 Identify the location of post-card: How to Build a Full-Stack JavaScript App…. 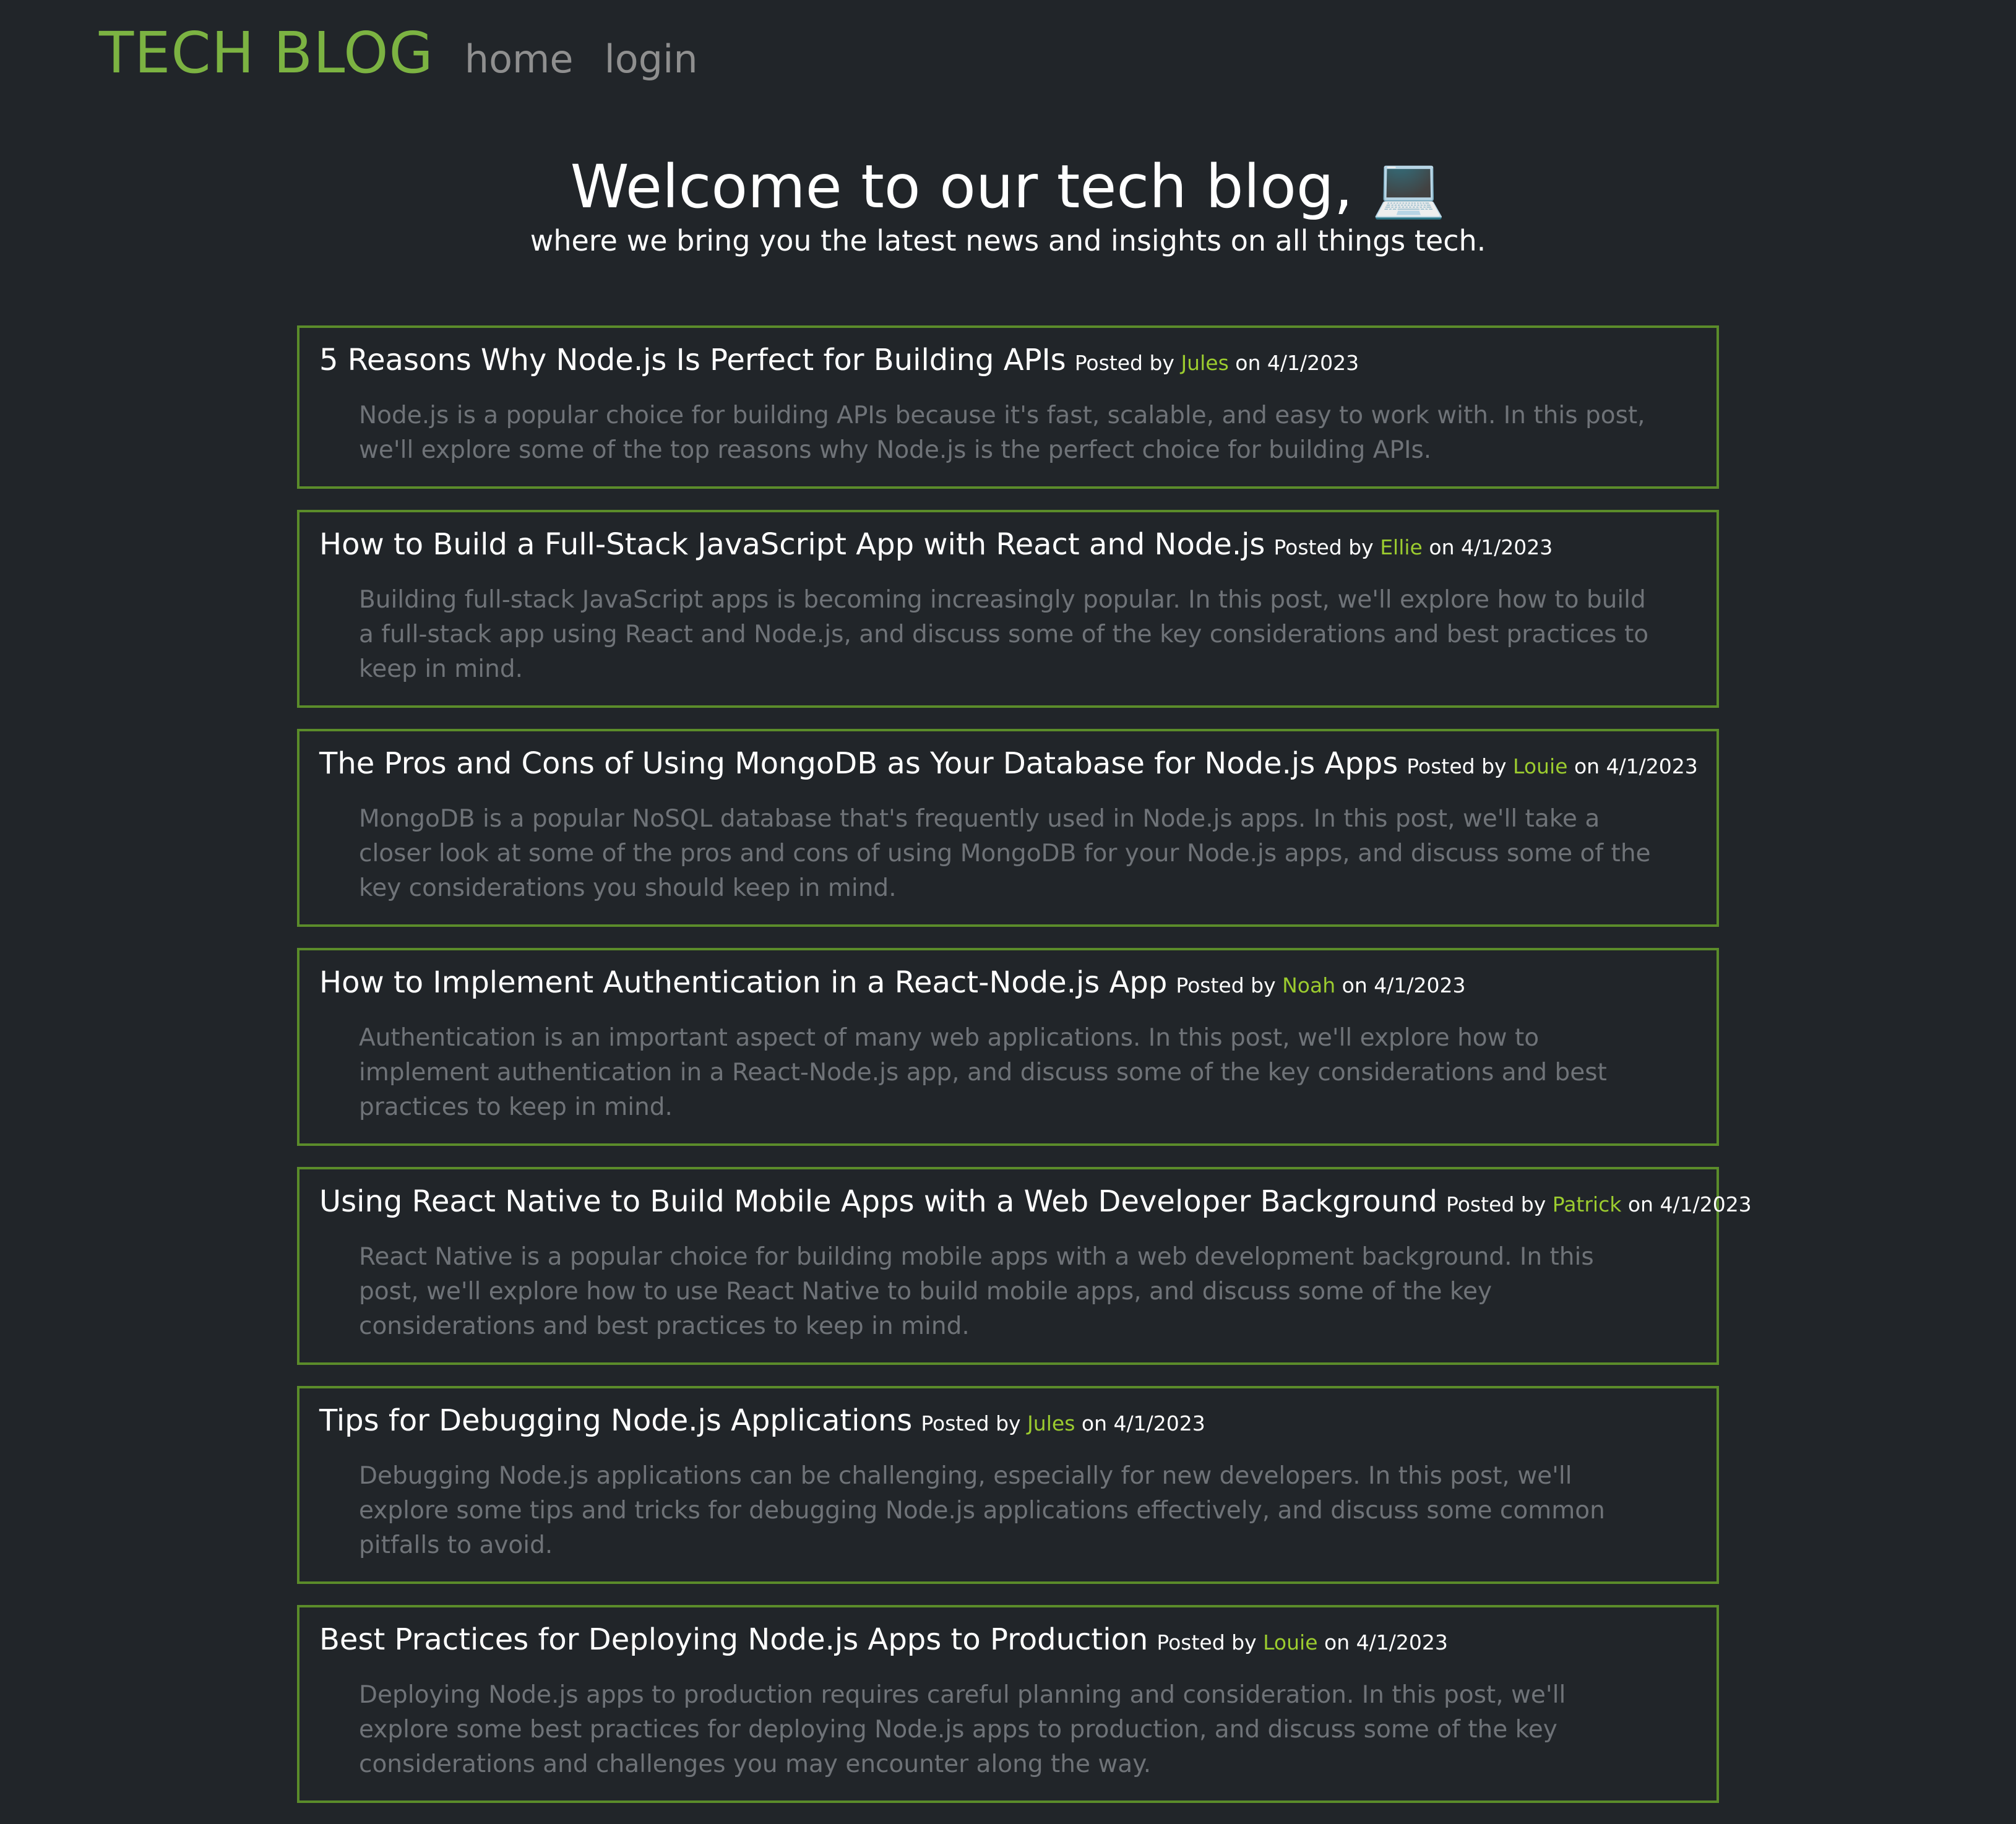
(1008, 609).